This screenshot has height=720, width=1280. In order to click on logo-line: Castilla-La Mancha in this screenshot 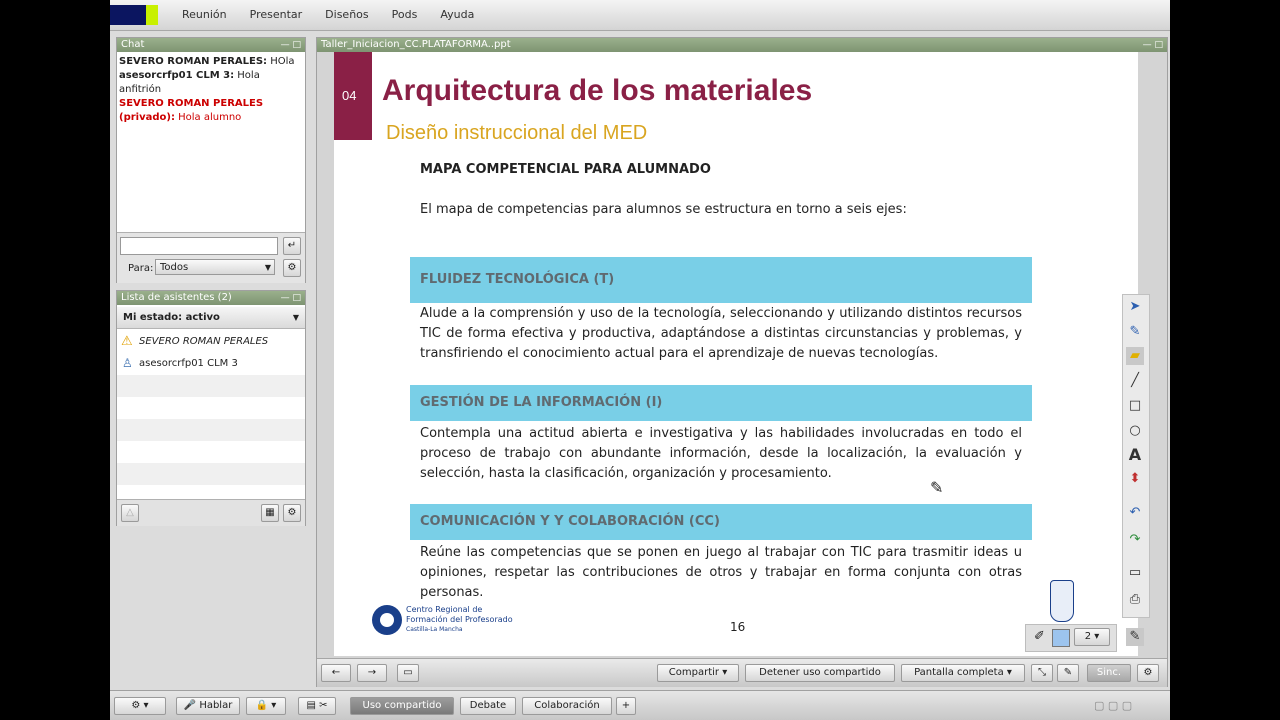, I will do `click(434, 629)`.